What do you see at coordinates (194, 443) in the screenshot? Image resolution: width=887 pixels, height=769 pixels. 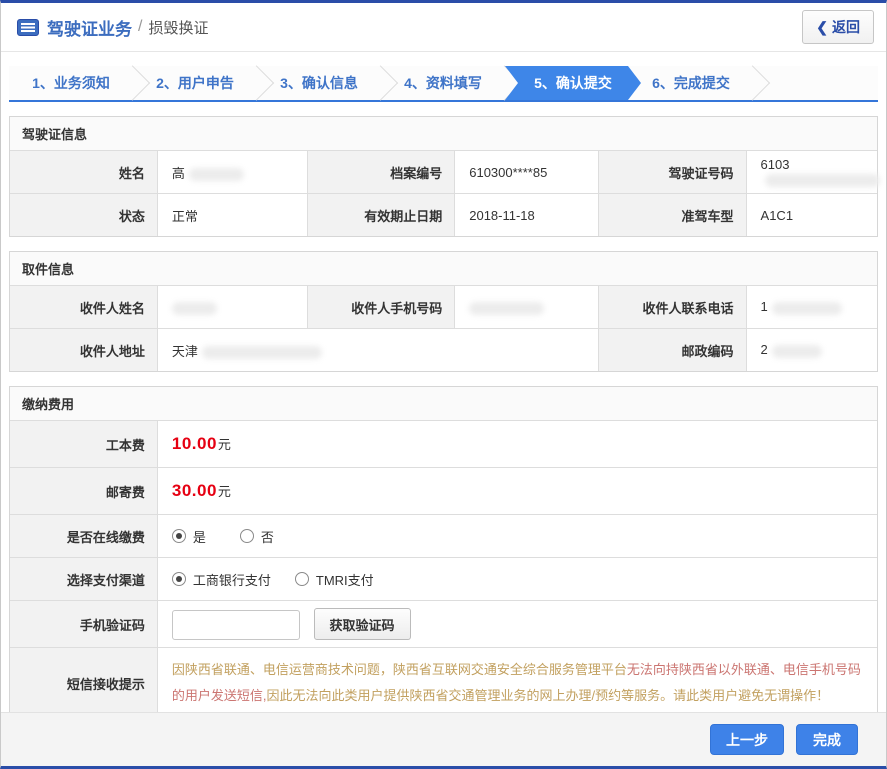 I see `production-fee-amount: 10.00` at bounding box center [194, 443].